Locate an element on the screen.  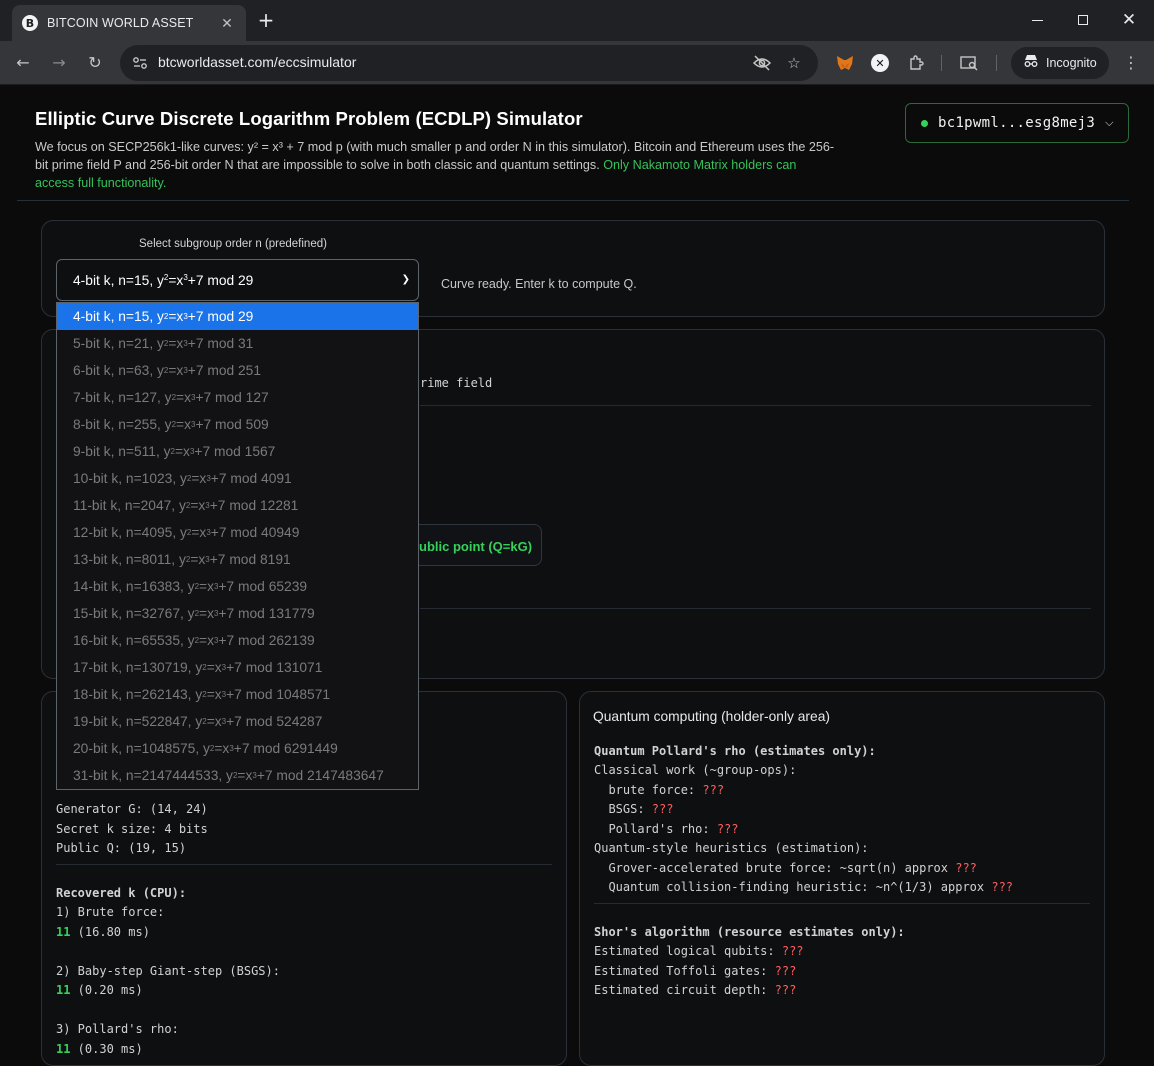
subgroup-option: 8-bit k, n=255, y 2 =x 3 +7 mod 509 is located at coordinates (237, 424).